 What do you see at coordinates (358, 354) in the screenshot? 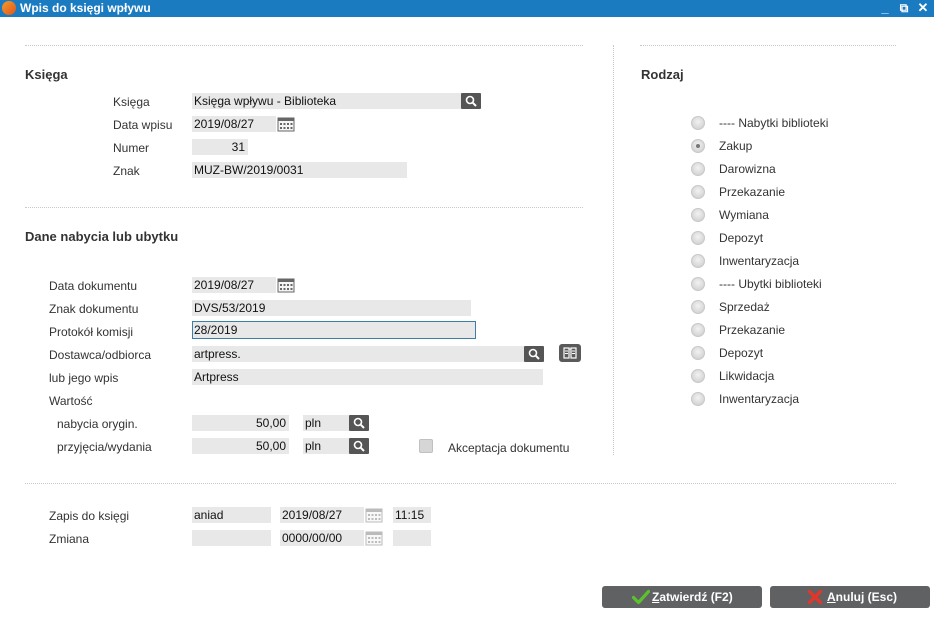
I see `dostawca-field: artpress.` at bounding box center [358, 354].